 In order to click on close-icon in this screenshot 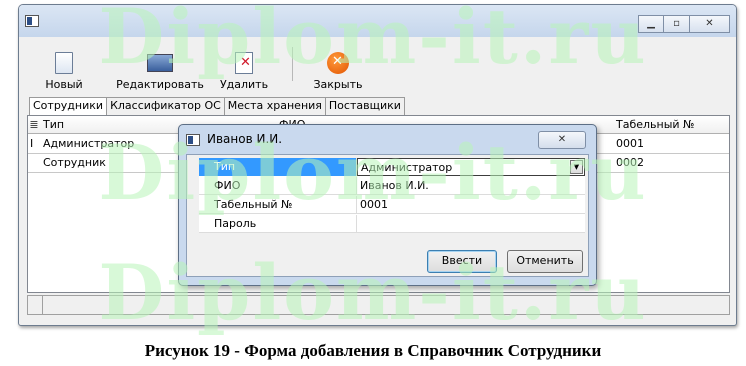, I will do `click(338, 63)`.